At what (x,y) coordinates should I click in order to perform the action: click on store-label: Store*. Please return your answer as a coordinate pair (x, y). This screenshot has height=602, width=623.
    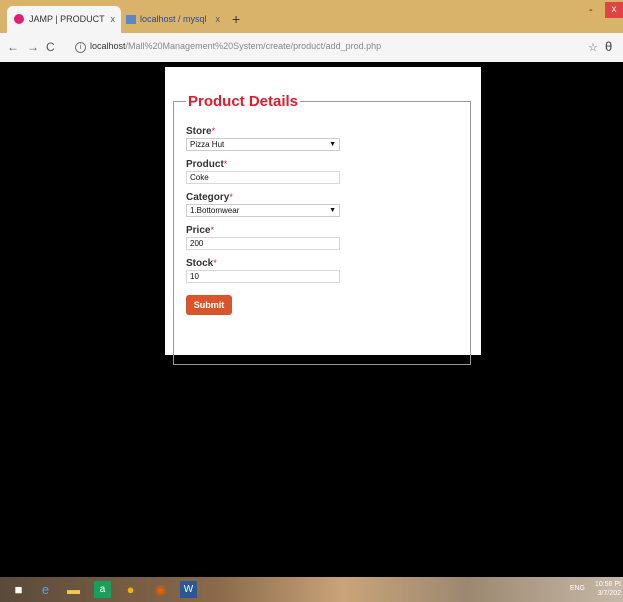
    Looking at the image, I should click on (201, 131).